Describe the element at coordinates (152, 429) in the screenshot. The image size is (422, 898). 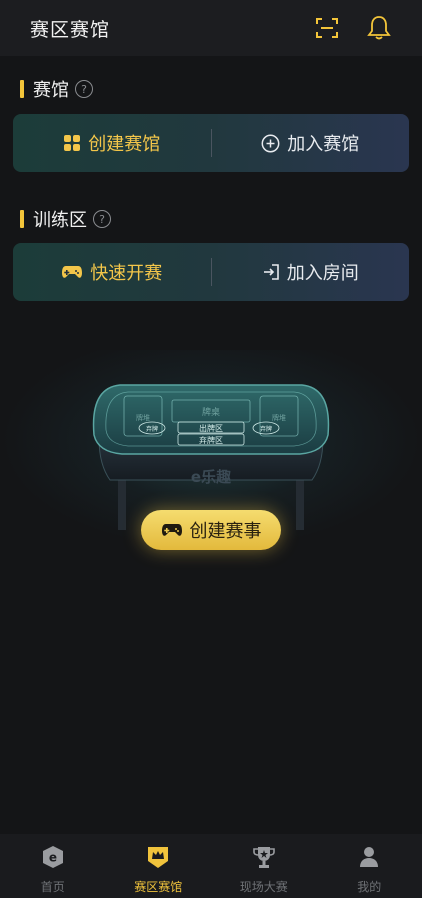
I see `circle-left-text: 弃牌` at that location.